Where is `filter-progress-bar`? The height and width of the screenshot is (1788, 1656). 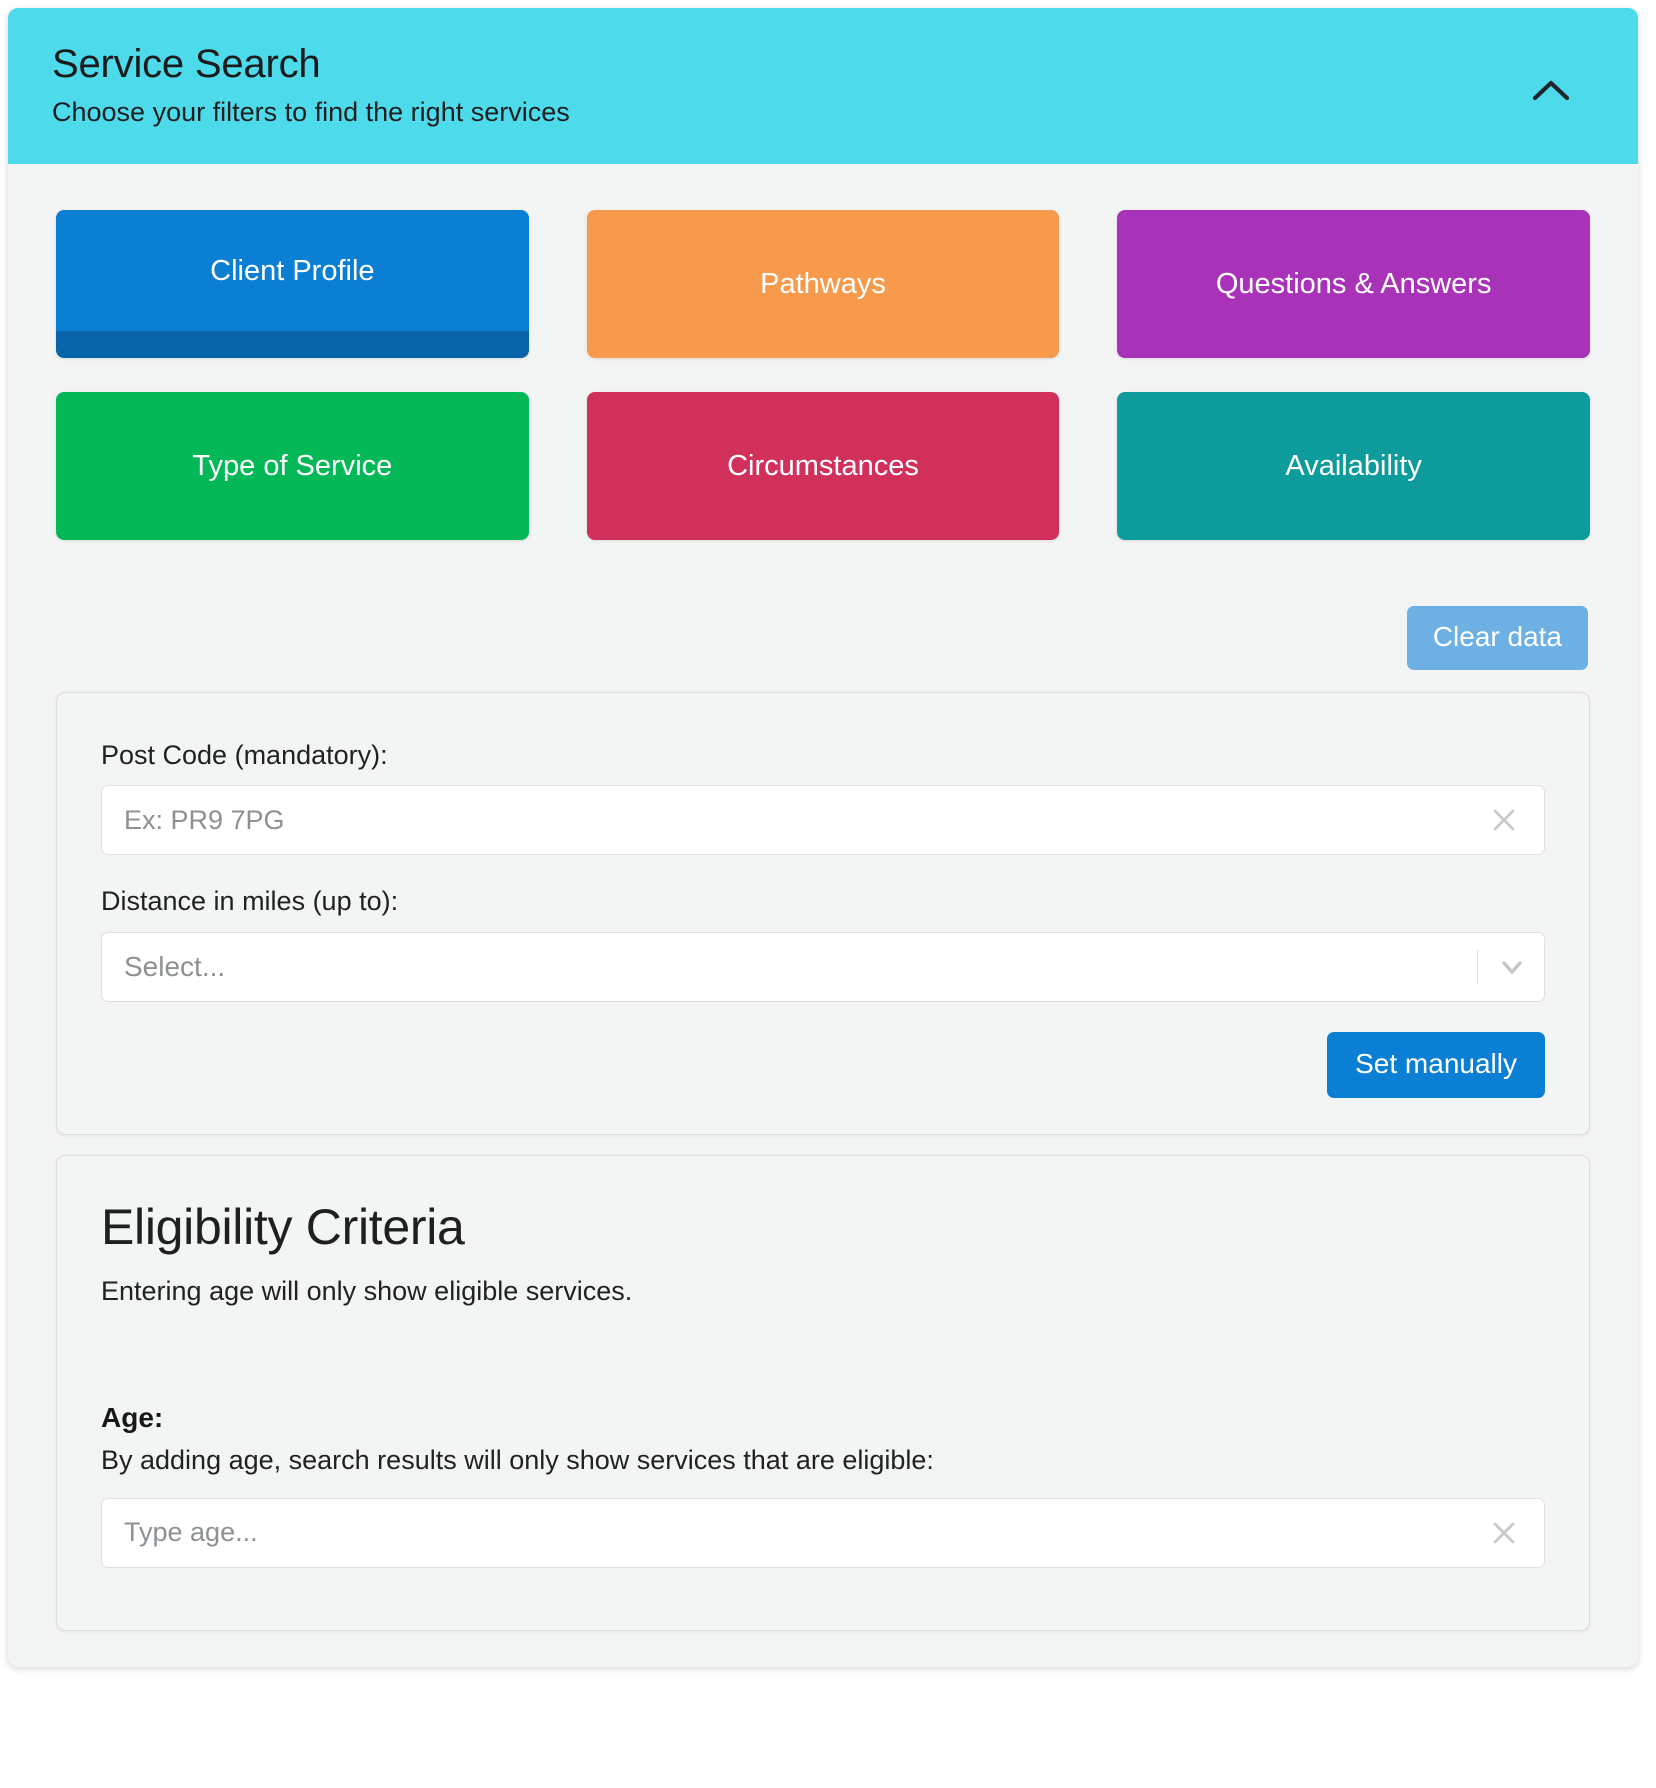 filter-progress-bar is located at coordinates (292, 344).